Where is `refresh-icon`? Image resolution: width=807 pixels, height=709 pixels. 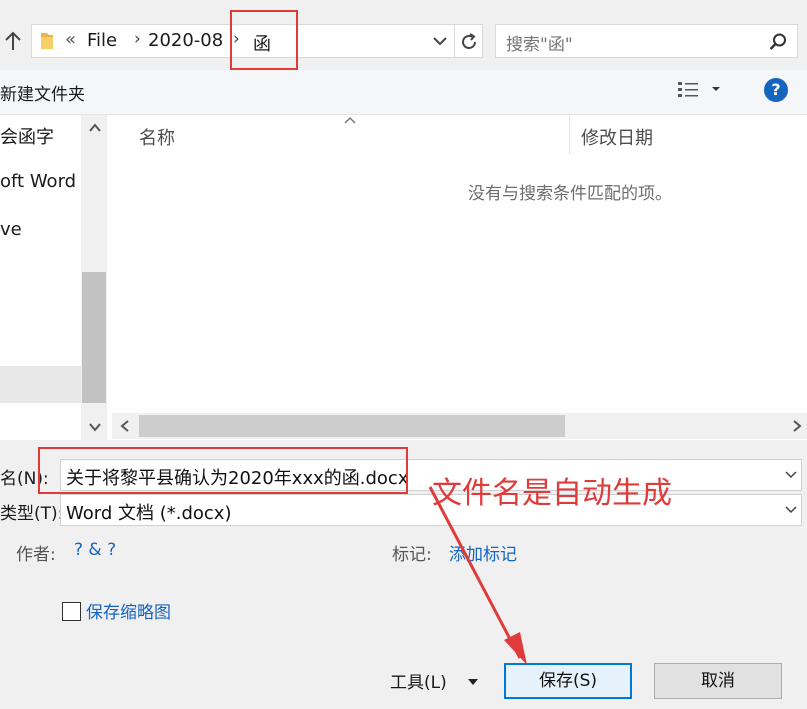 refresh-icon is located at coordinates (469, 42).